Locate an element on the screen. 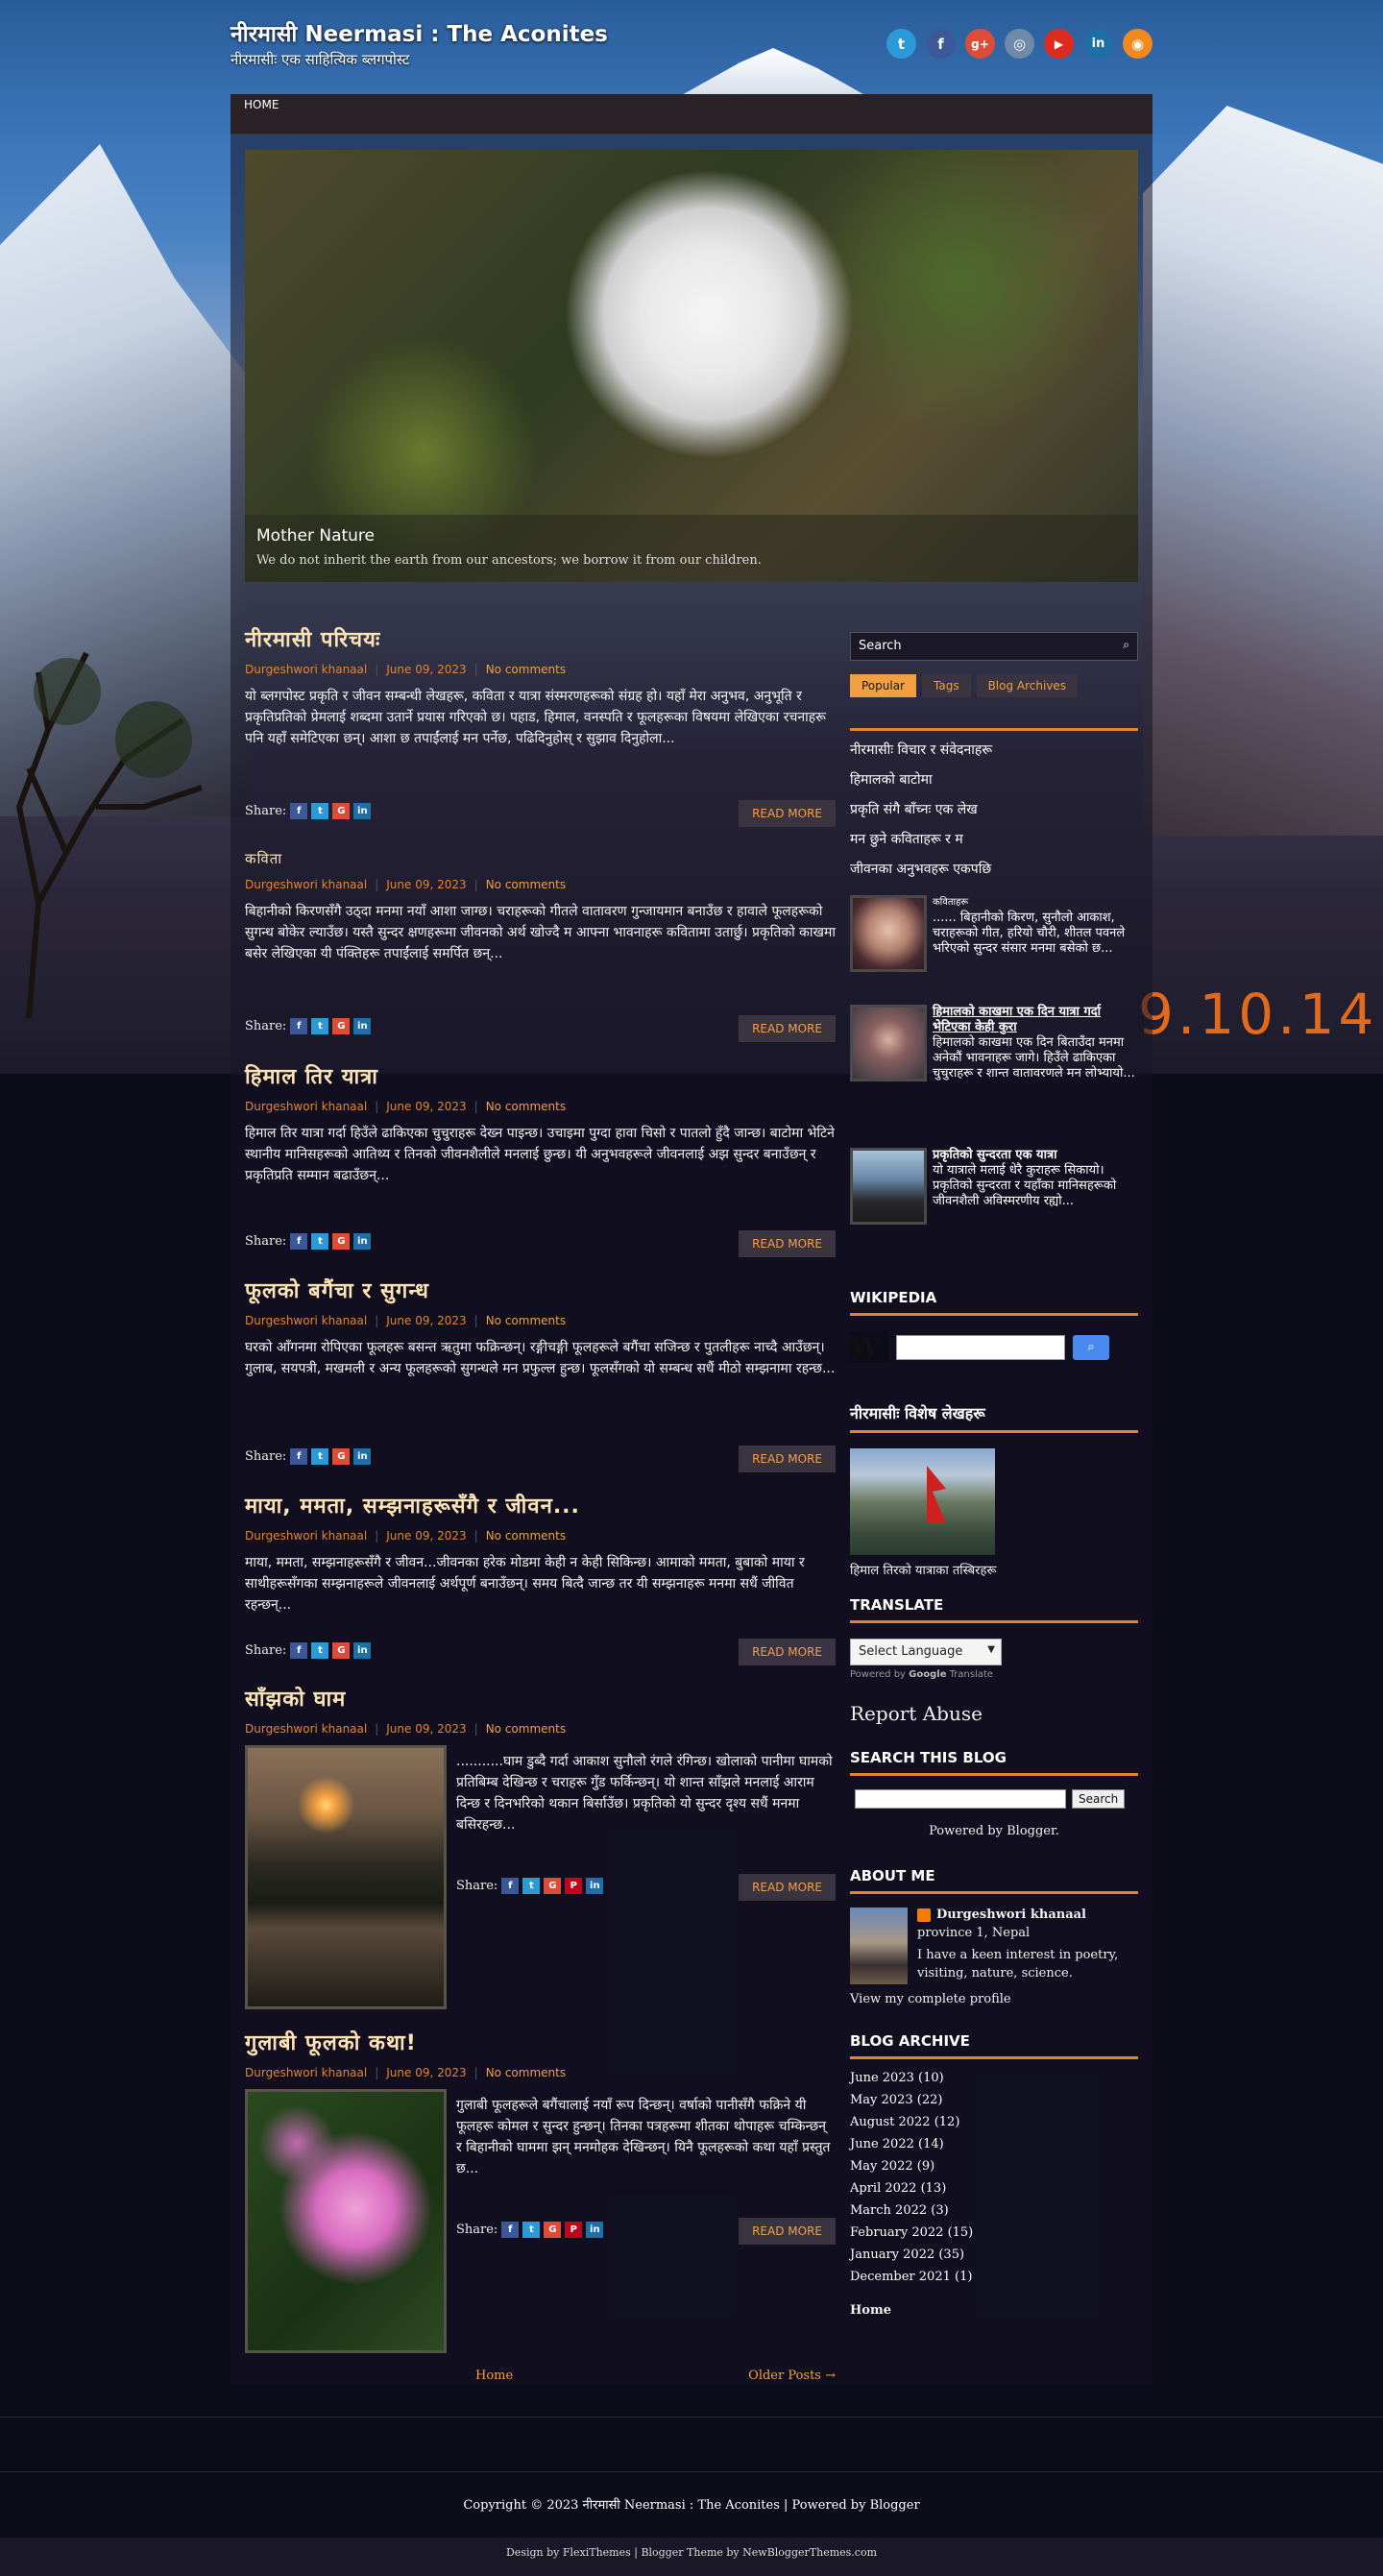  language-select: Select Language ▼ is located at coordinates (926, 1652).